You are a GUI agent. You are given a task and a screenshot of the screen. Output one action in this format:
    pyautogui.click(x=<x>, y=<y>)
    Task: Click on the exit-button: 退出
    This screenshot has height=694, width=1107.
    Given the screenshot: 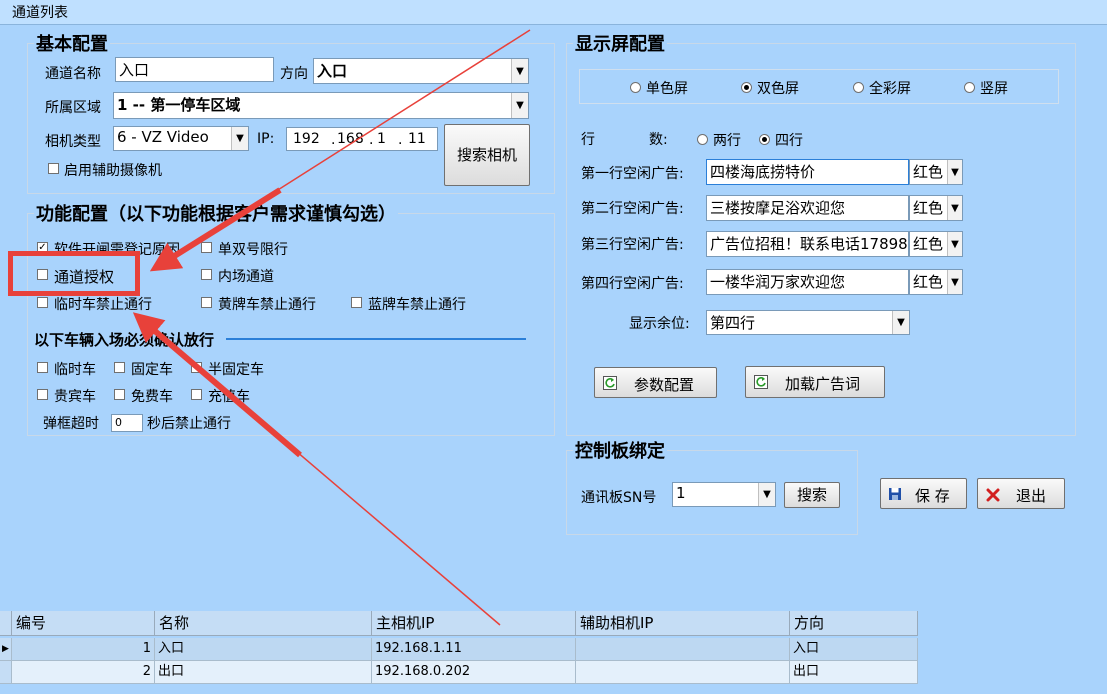 What is the action you would take?
    pyautogui.click(x=1021, y=493)
    